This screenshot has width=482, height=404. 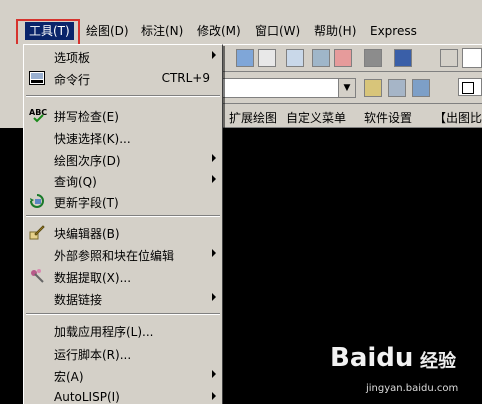 I want to click on menu-item-macro: 宏(A), so click(x=123, y=375).